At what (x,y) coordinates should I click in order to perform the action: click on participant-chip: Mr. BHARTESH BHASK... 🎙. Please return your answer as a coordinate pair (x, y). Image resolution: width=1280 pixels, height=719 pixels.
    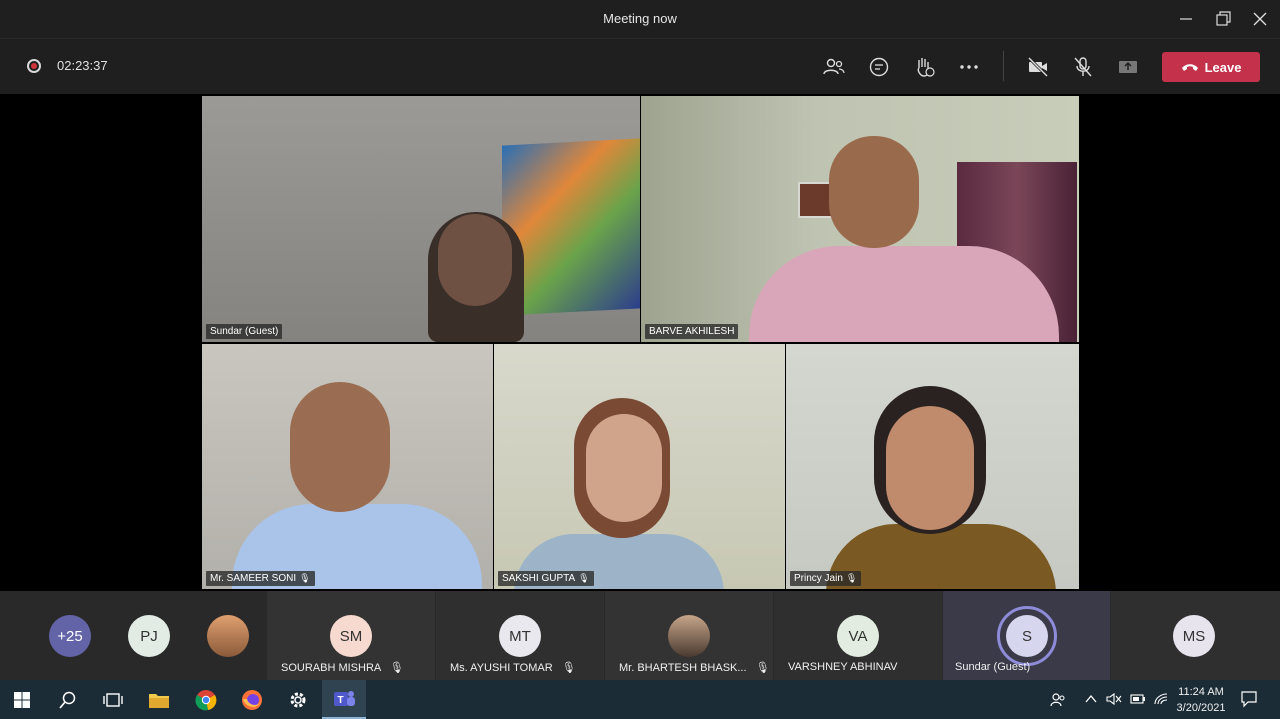
    Looking at the image, I should click on (689, 635).